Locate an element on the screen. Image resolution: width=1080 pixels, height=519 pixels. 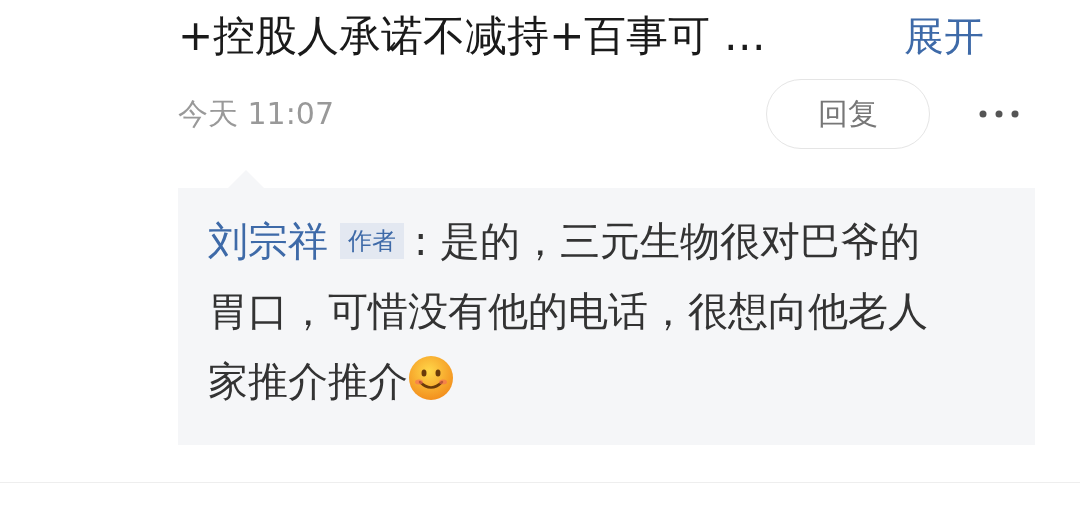
author-name: 刘宗祥 is located at coordinates (268, 241).